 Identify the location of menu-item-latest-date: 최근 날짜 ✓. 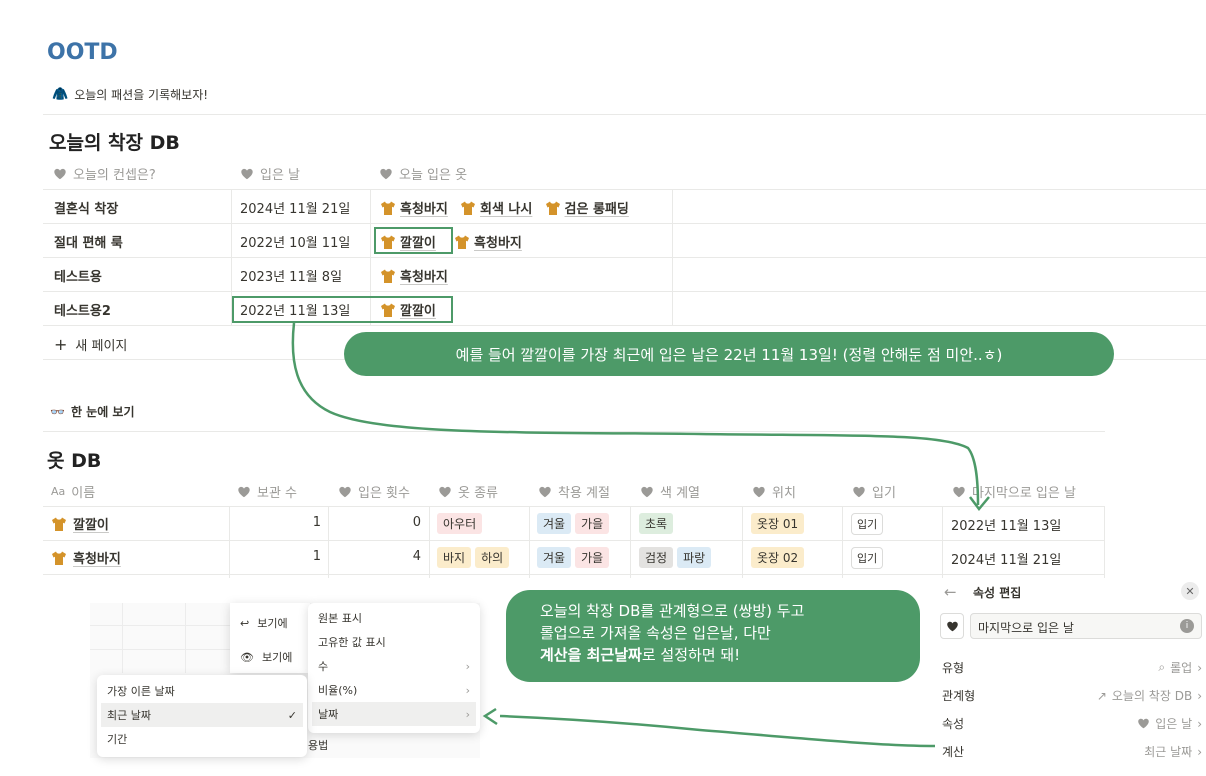
(202, 715).